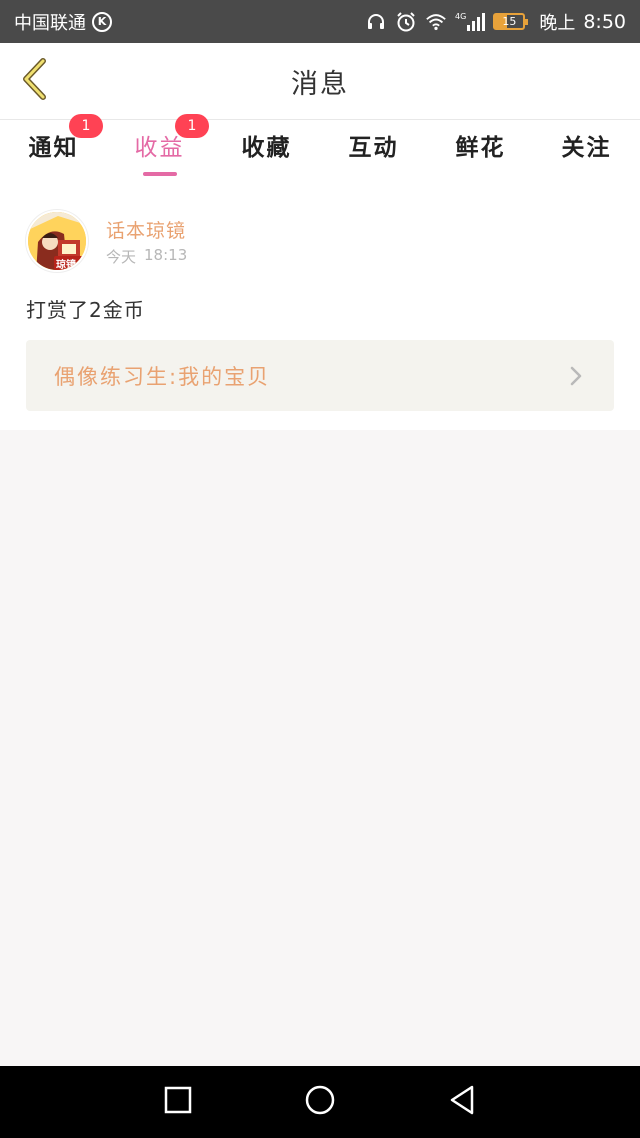 This screenshot has height=1138, width=640. Describe the element at coordinates (146, 229) in the screenshot. I see `sender-name: 话本琼镜` at that location.